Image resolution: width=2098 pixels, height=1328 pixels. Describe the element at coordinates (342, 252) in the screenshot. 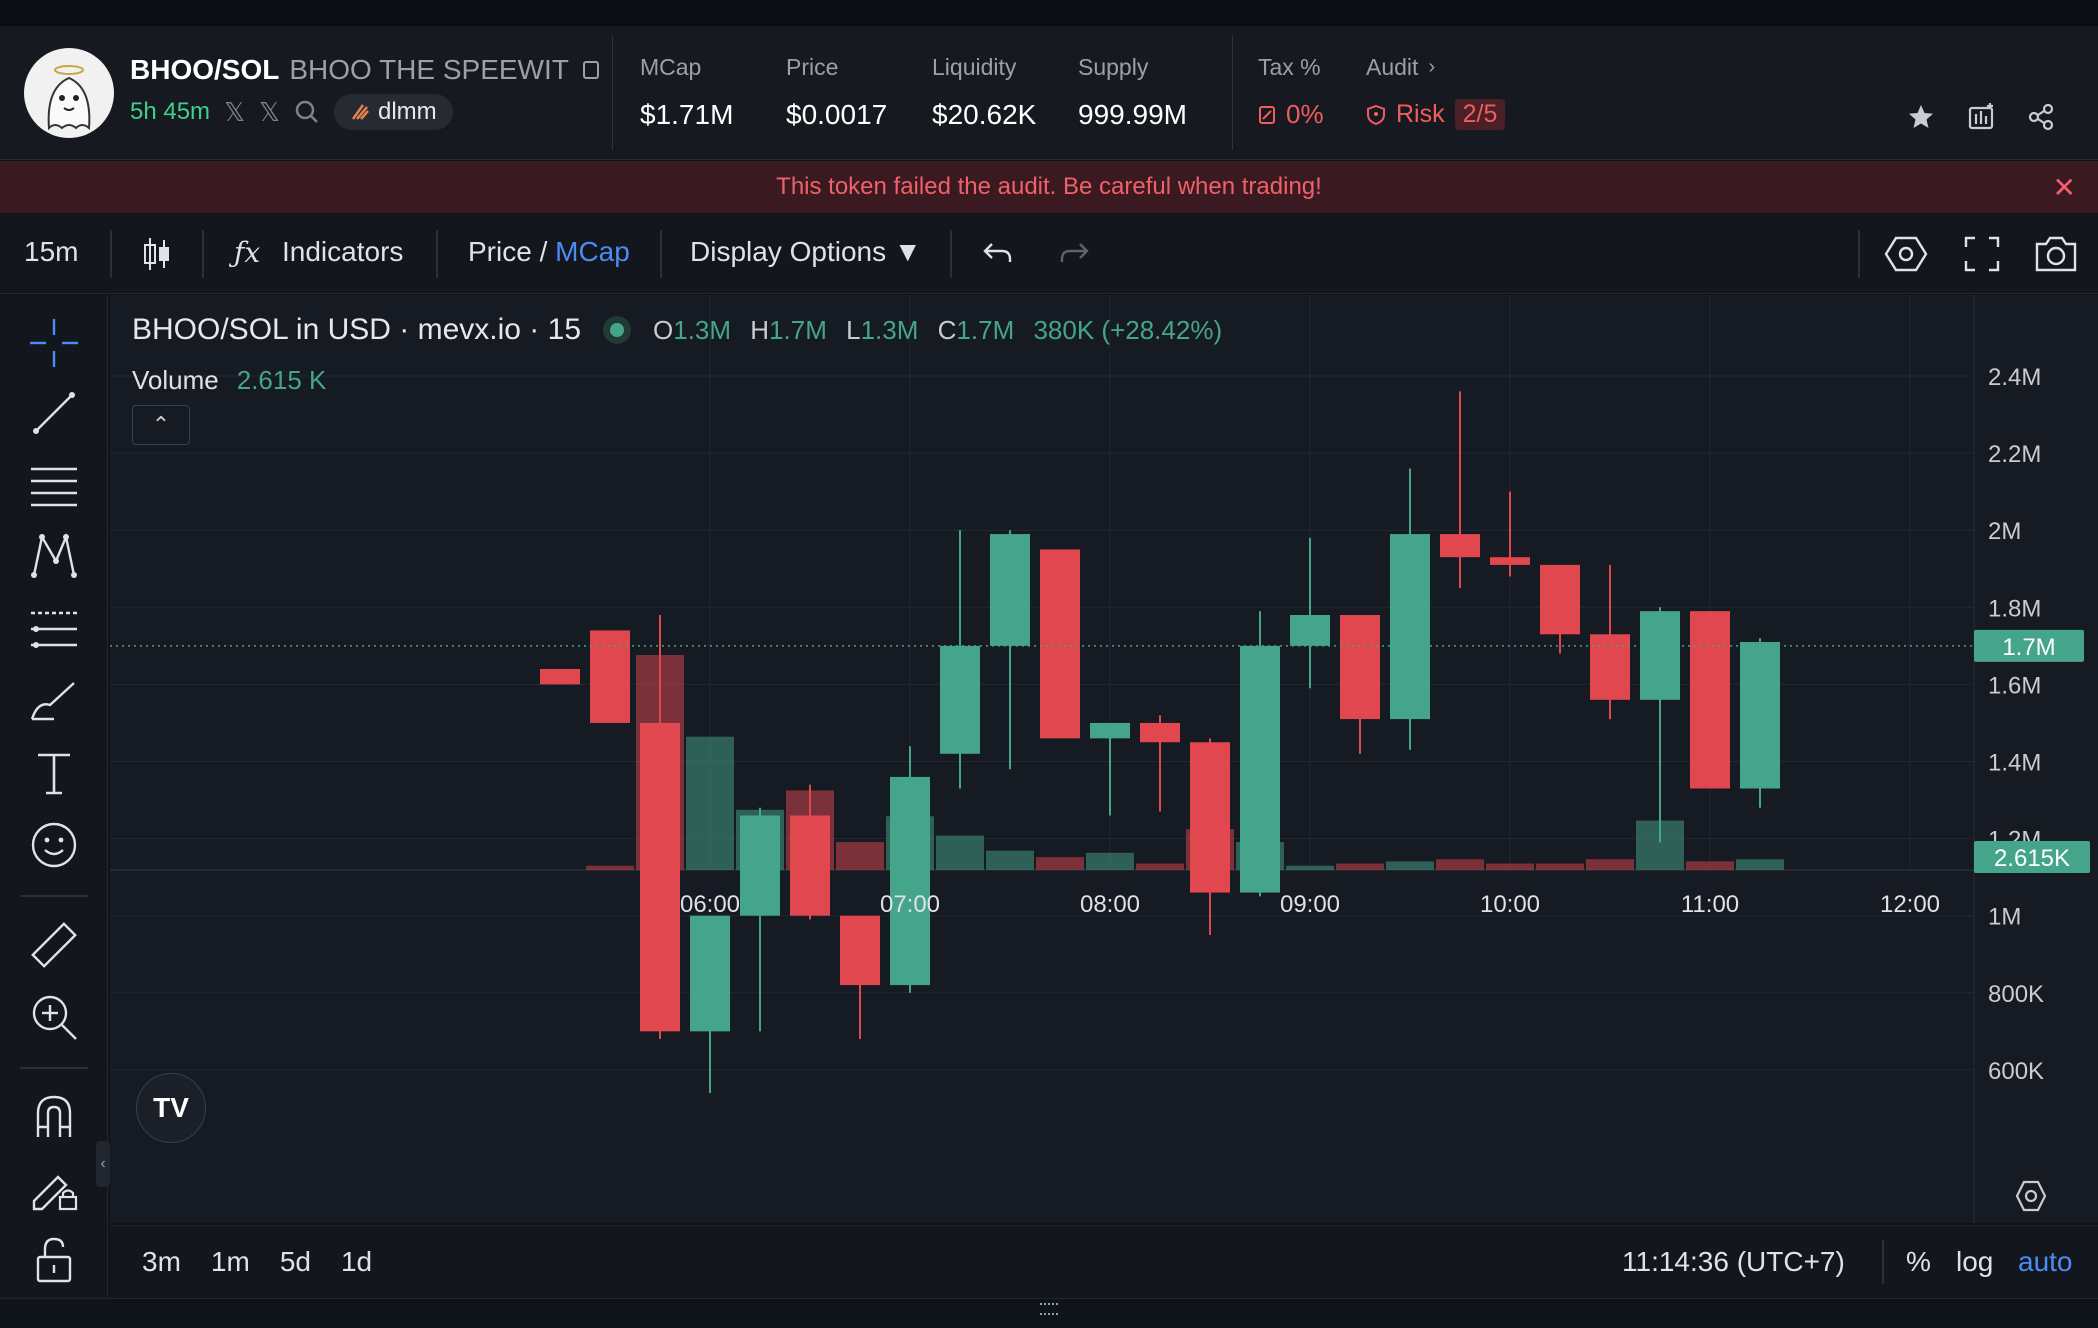

I see `indicators-button: Indicators` at that location.